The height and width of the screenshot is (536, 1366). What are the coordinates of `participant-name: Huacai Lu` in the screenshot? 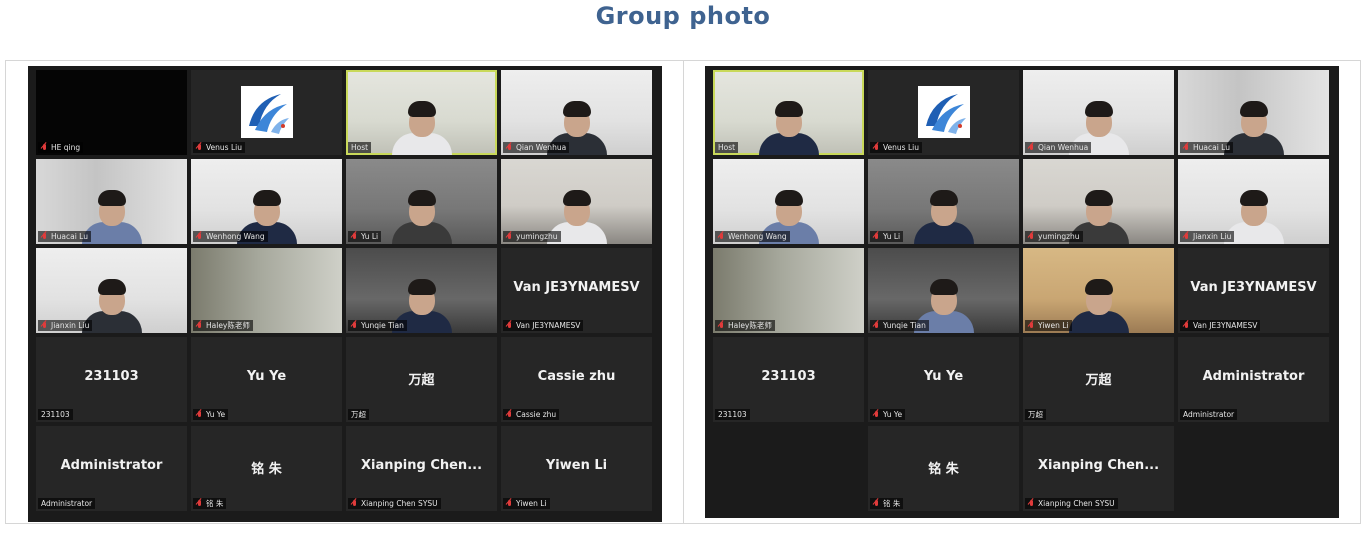 It's located at (69, 236).